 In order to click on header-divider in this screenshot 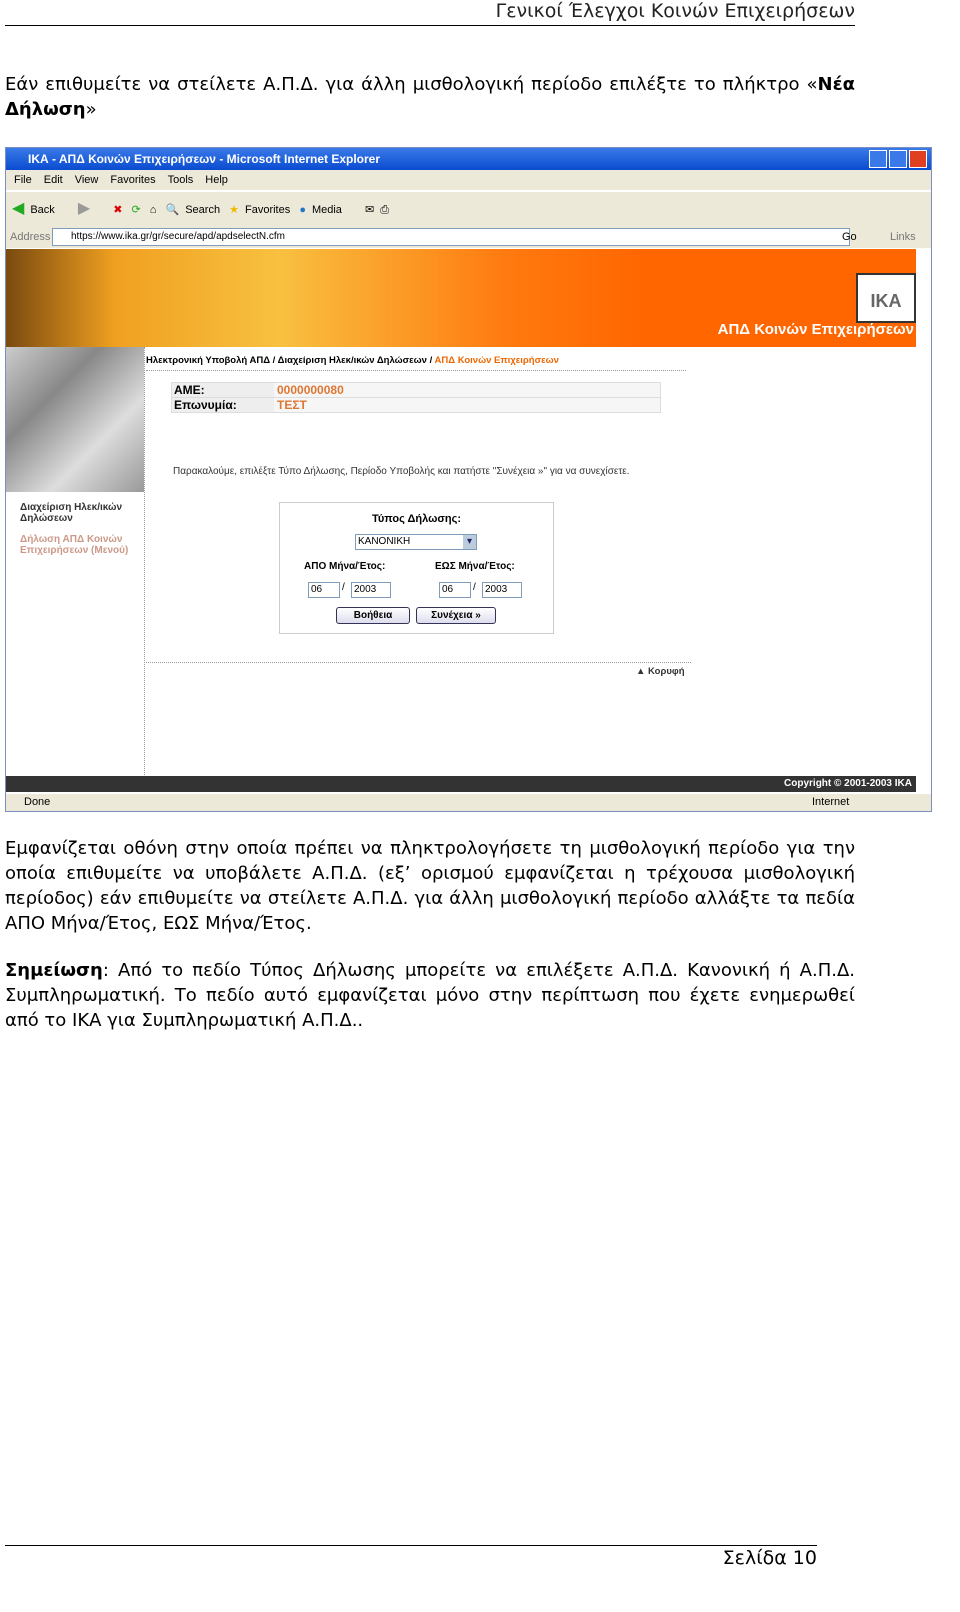, I will do `click(430, 25)`.